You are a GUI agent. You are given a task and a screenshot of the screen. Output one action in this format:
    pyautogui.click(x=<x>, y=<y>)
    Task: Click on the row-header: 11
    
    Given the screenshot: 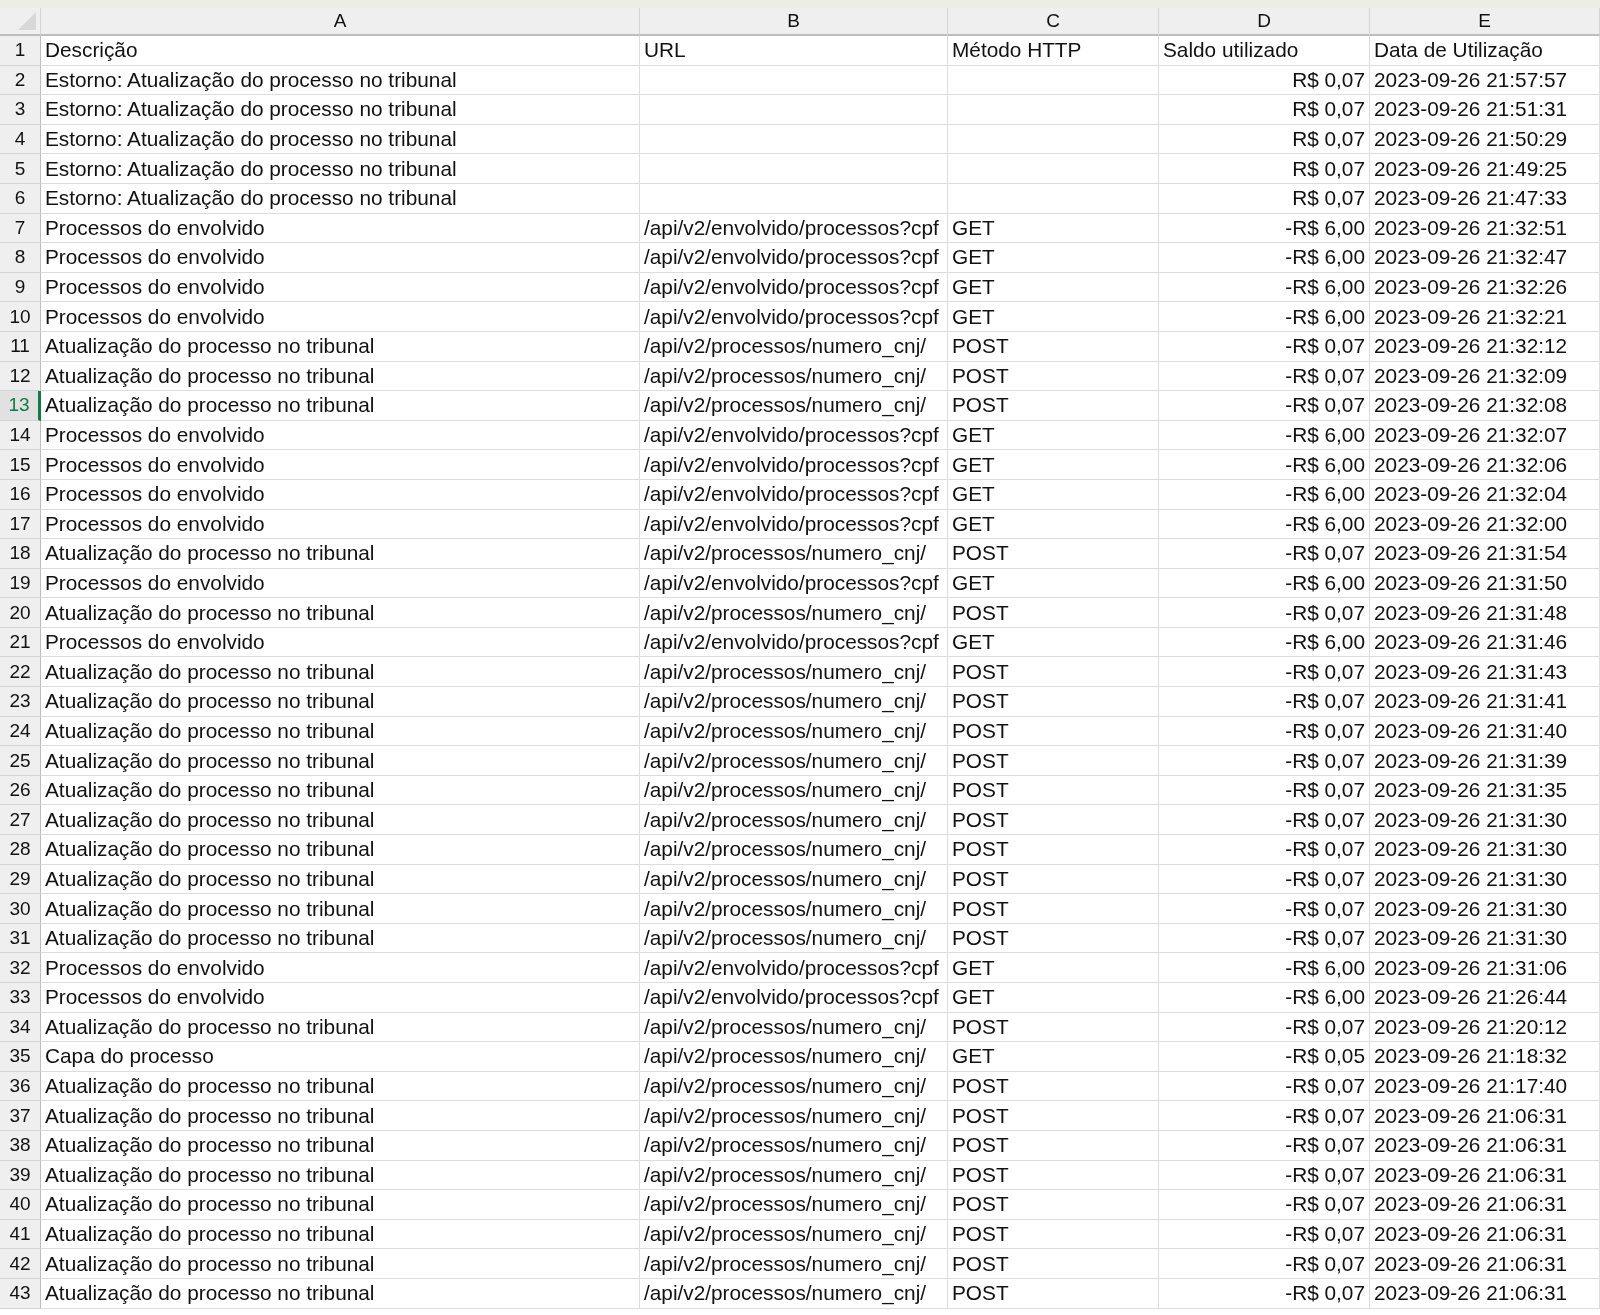 What is the action you would take?
    pyautogui.click(x=20, y=346)
    